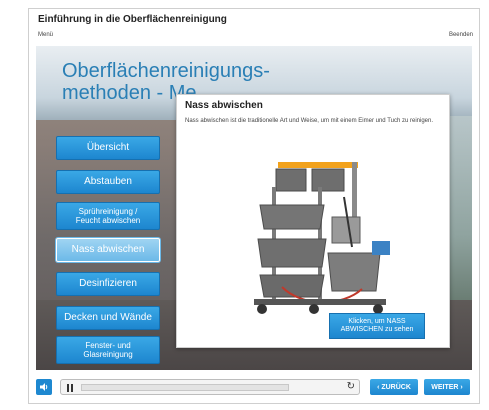 This screenshot has height=410, width=489. What do you see at coordinates (108, 350) in the screenshot?
I see `nav-button-fenster-glas: Fenster- und Glasreinigung` at bounding box center [108, 350].